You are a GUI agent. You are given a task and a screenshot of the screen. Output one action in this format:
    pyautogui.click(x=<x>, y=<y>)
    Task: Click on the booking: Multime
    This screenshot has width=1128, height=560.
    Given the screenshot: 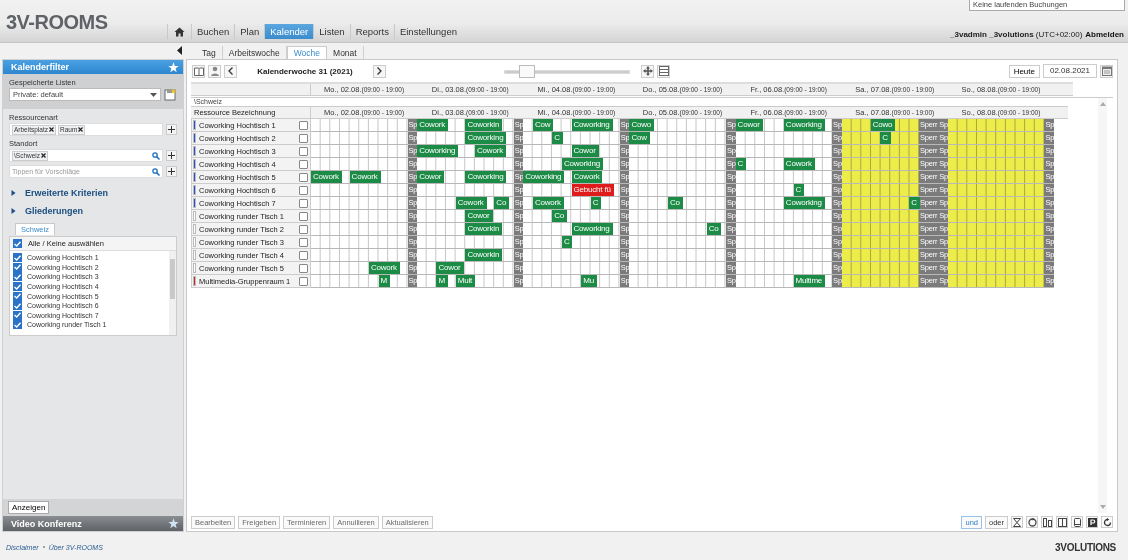 What is the action you would take?
    pyautogui.click(x=809, y=281)
    